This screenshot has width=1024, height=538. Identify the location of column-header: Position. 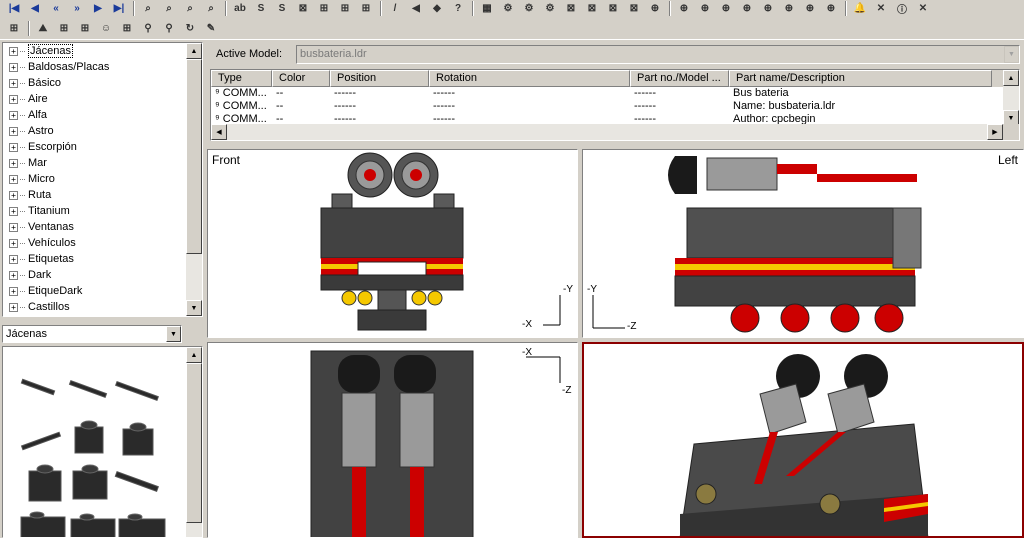
(379, 78).